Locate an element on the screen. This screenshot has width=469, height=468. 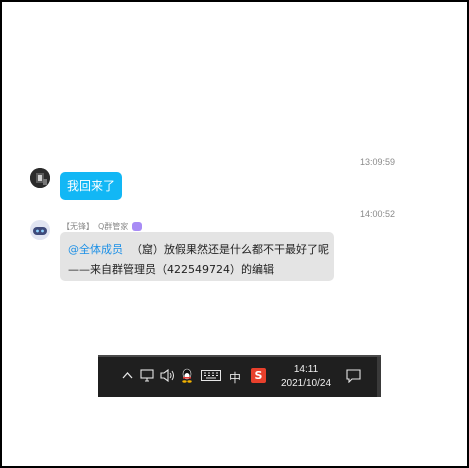
ime-mode-indicator: 中 is located at coordinates (235, 377).